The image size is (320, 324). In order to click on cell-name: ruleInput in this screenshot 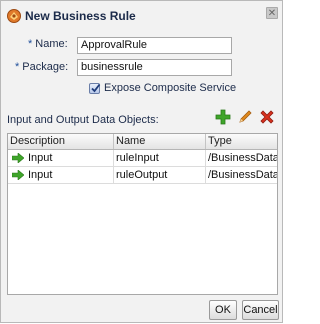, I will do `click(160, 158)`.